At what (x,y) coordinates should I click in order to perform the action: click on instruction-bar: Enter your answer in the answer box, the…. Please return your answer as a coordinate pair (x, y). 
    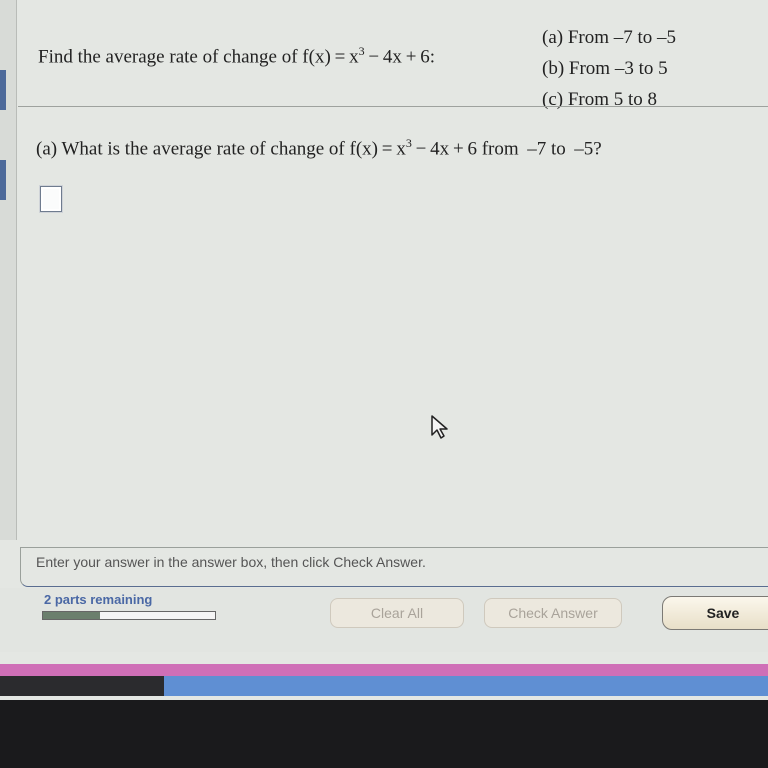
    Looking at the image, I should click on (394, 567).